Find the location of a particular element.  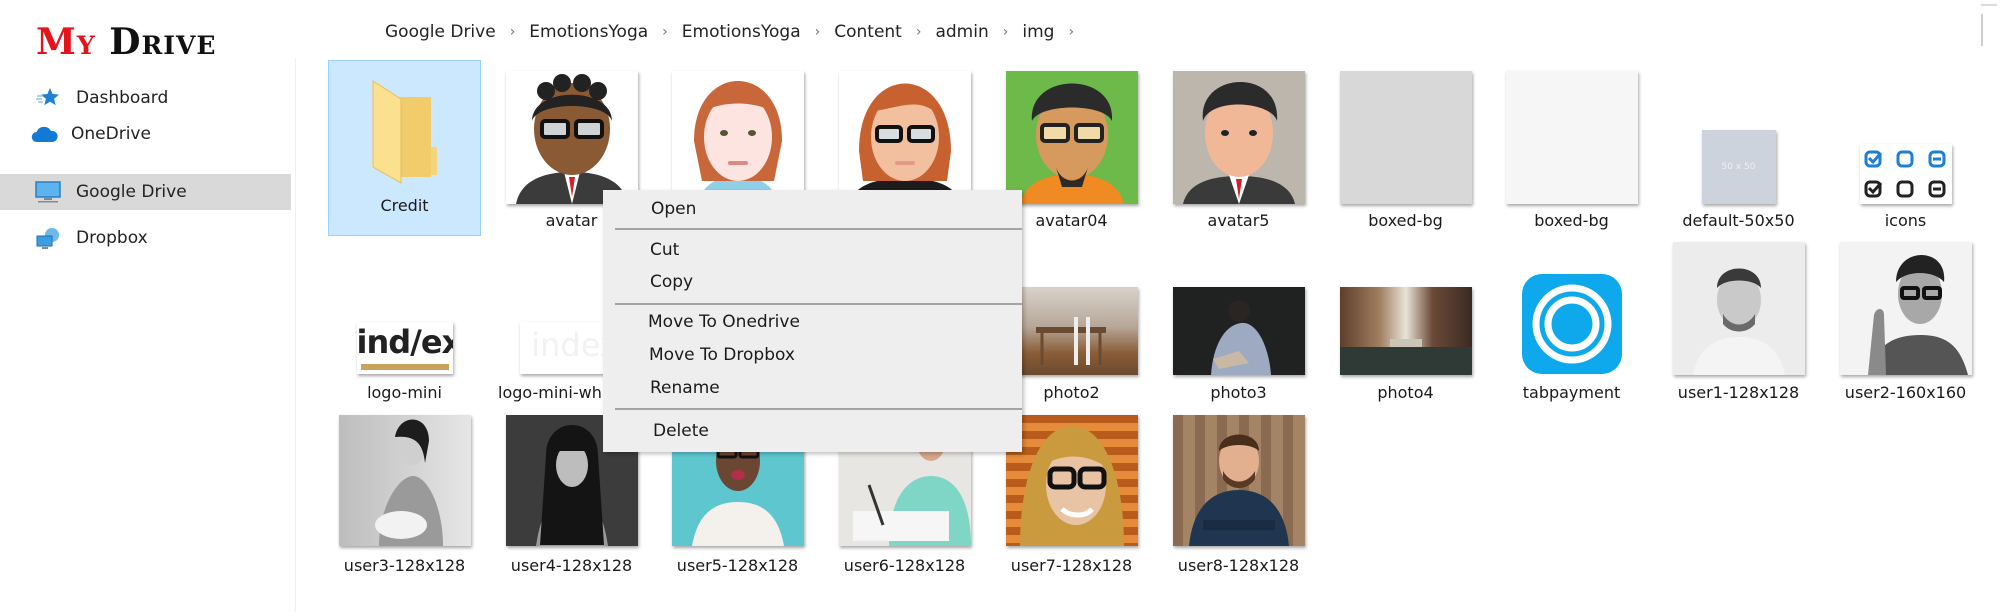

app-logo: My Drive is located at coordinates (126, 42).